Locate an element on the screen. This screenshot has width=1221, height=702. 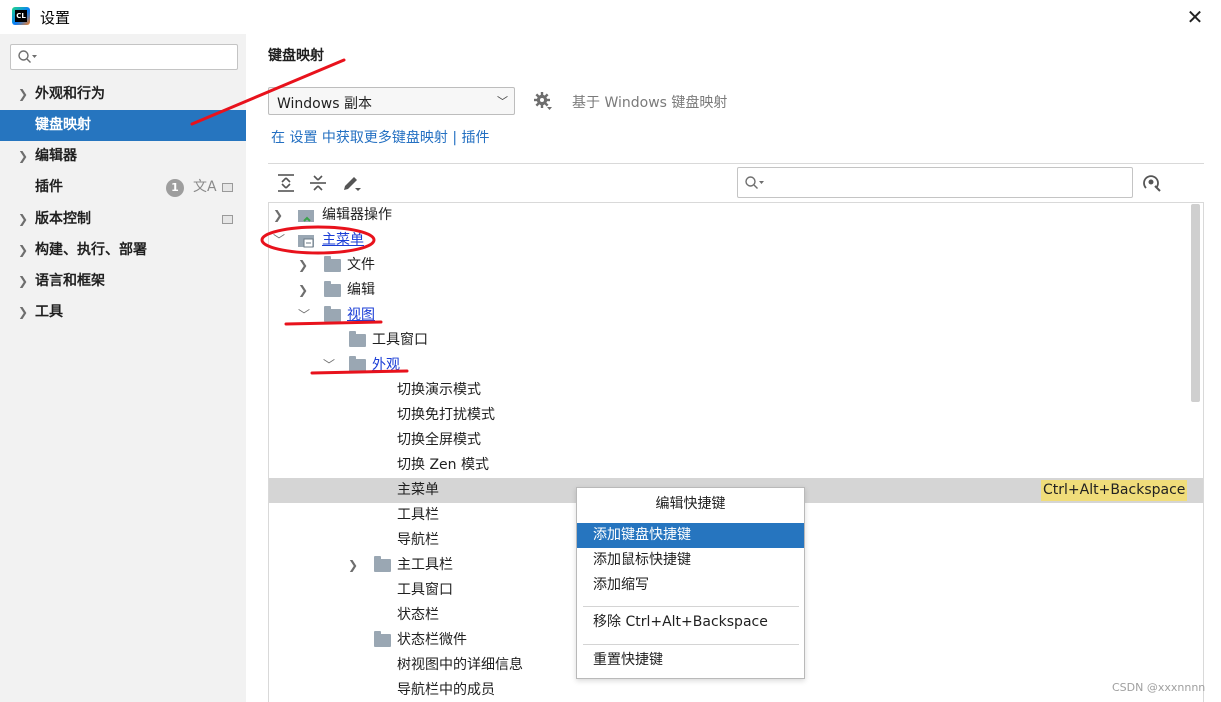
tree-row: ﹀ 外观 is located at coordinates (736, 365).